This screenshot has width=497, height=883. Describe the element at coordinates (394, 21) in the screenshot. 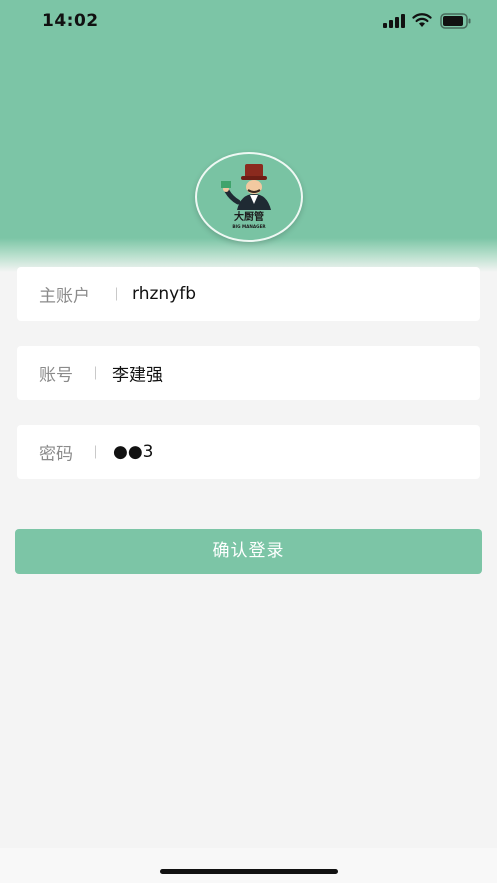

I see `cellular-signal-icon` at that location.